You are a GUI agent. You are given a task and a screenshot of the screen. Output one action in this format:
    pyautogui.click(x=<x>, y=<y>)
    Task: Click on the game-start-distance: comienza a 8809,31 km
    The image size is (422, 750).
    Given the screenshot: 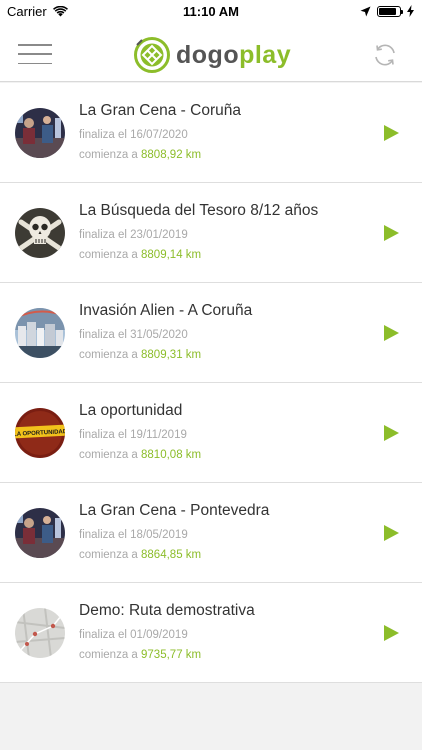 What is the action you would take?
    pyautogui.click(x=140, y=355)
    